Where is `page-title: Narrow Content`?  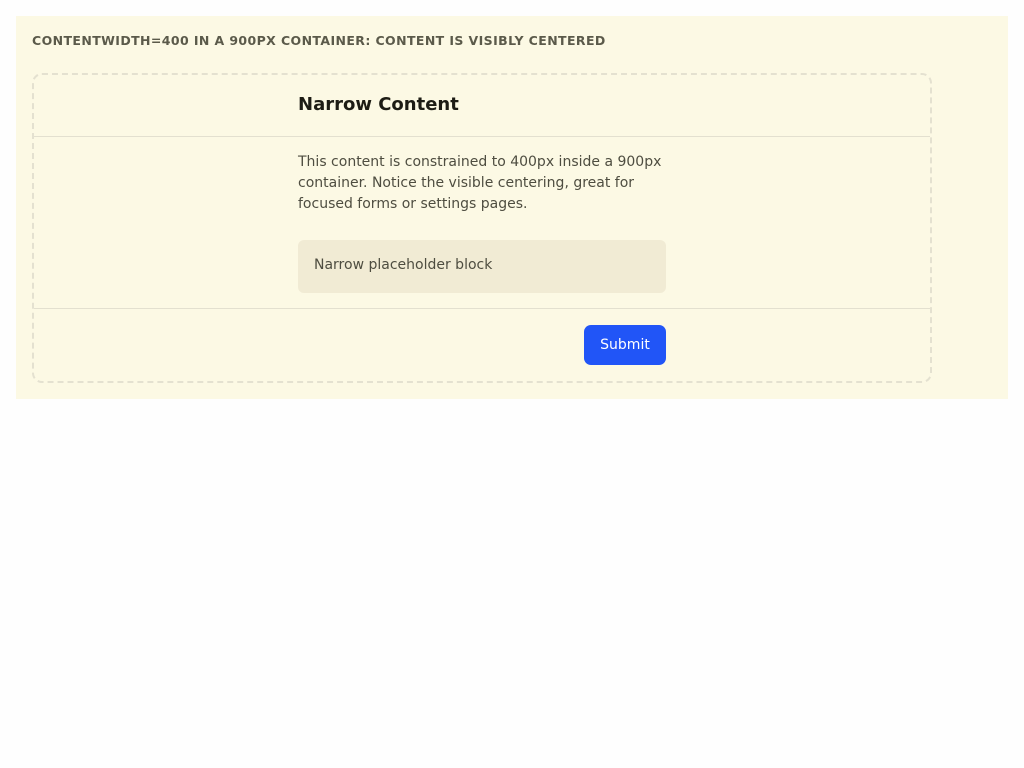
page-title: Narrow Content is located at coordinates (378, 104).